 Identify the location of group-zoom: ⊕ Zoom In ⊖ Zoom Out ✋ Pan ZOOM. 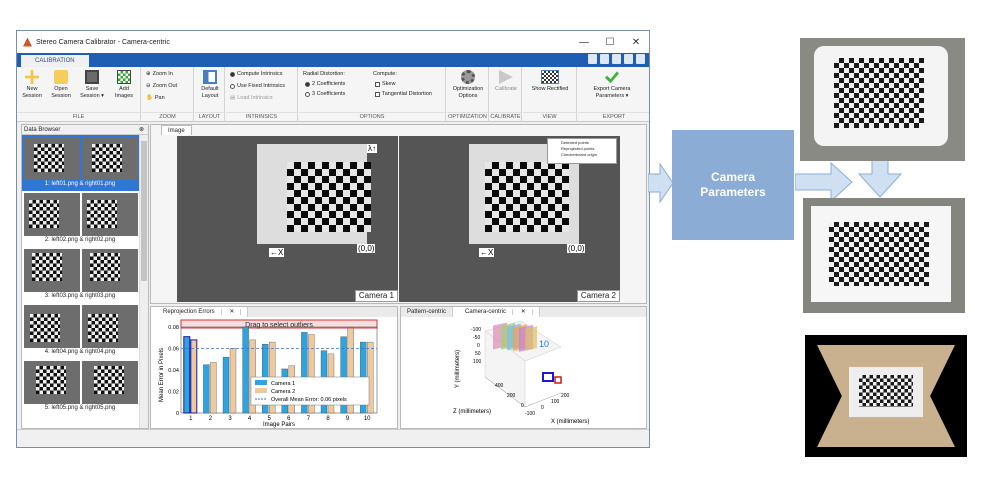
(168, 94).